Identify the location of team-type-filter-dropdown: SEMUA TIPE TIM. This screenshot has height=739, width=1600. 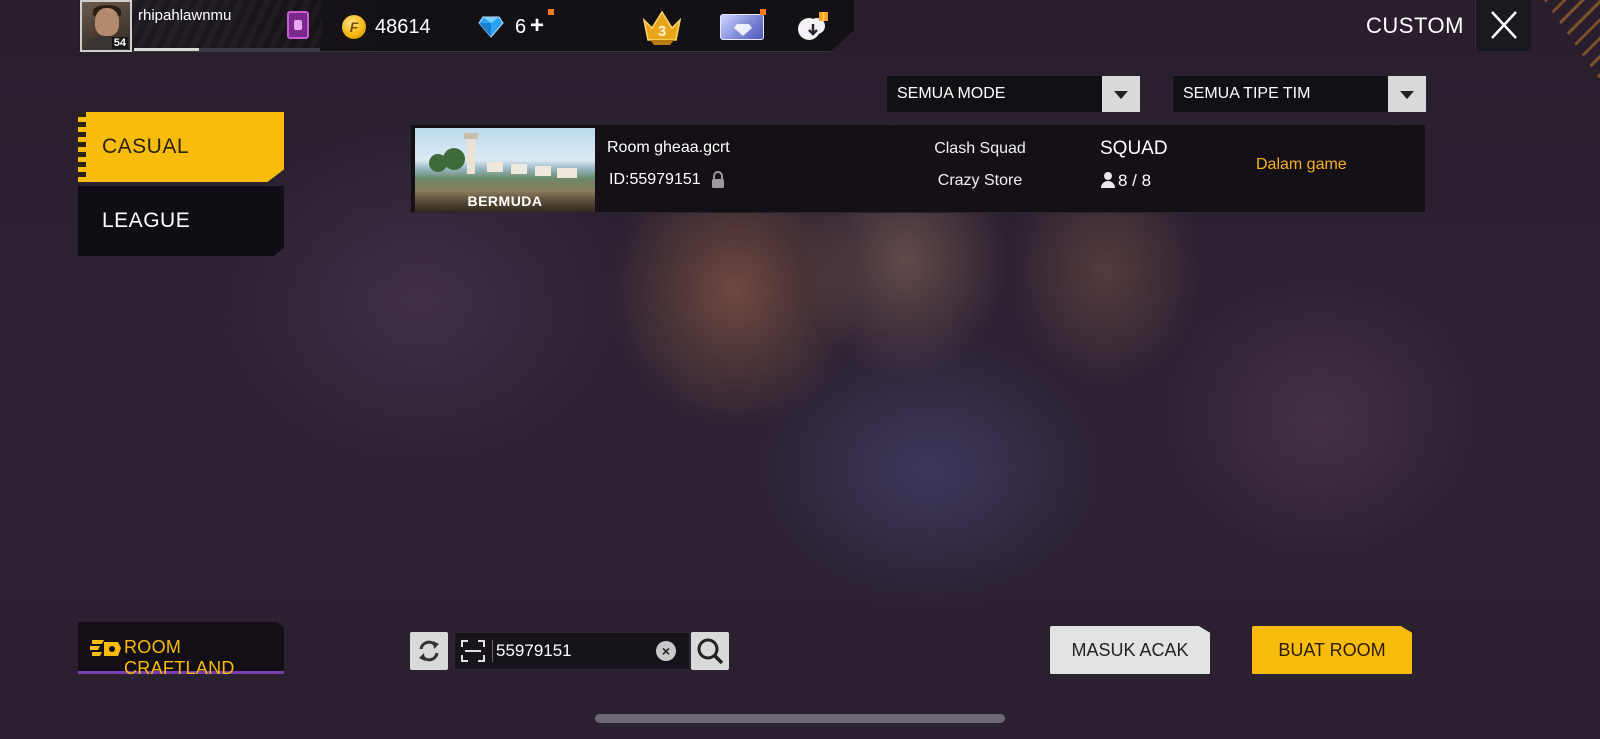
(1299, 94).